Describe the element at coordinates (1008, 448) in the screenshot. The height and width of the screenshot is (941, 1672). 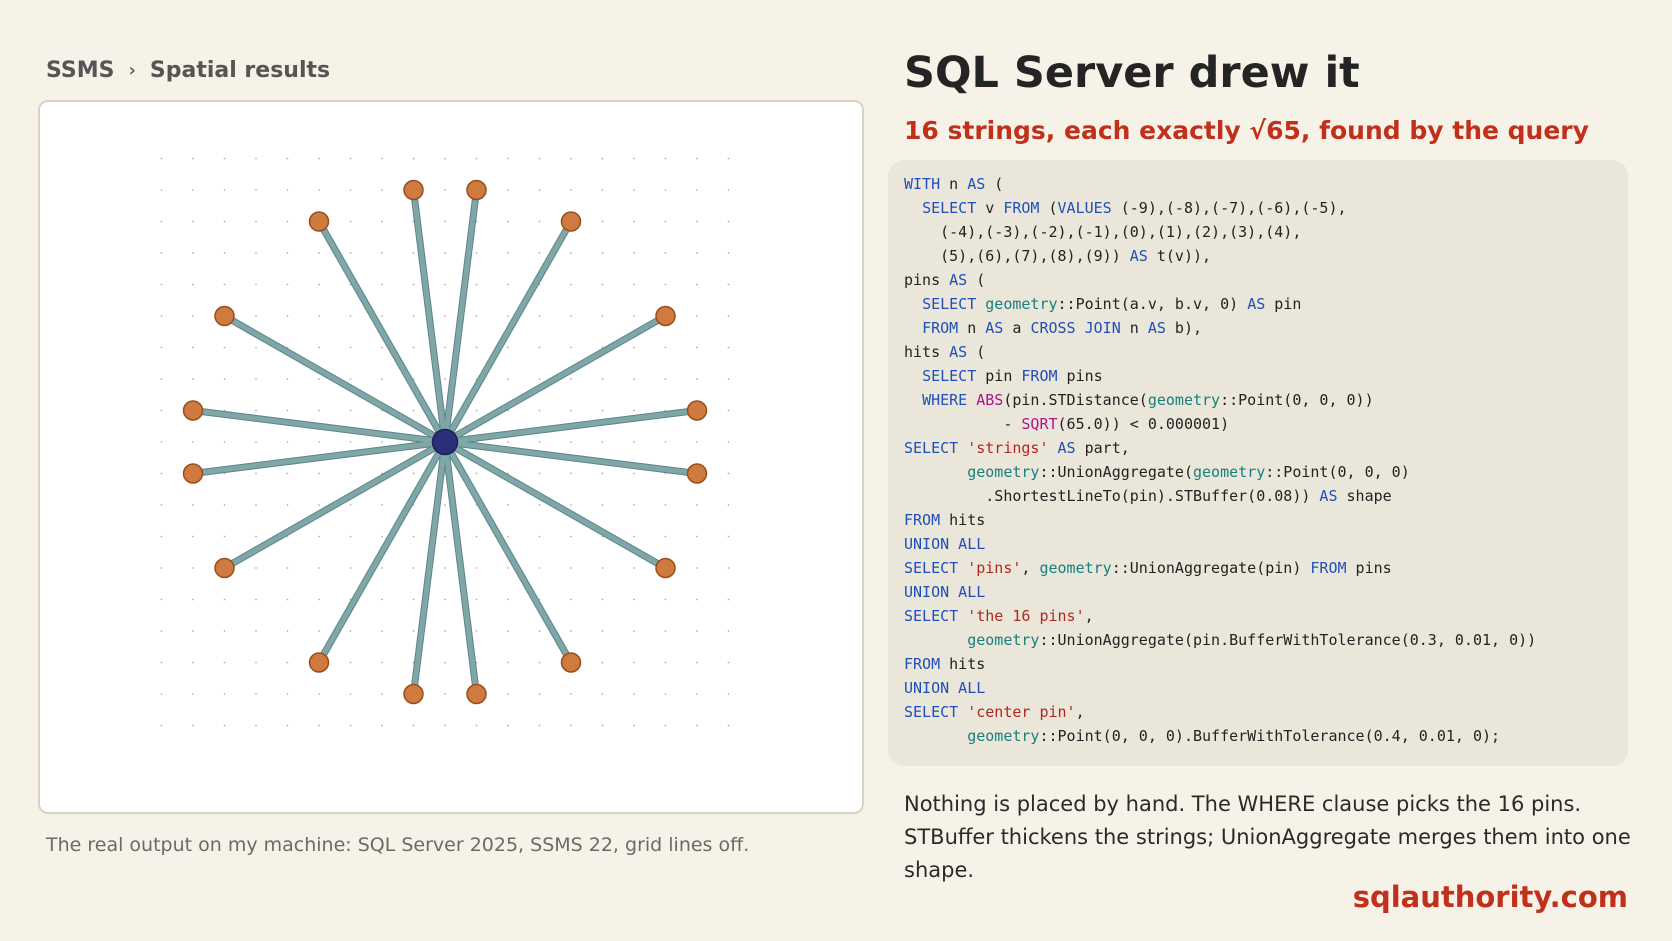
I see `code-token: 'strings'` at that location.